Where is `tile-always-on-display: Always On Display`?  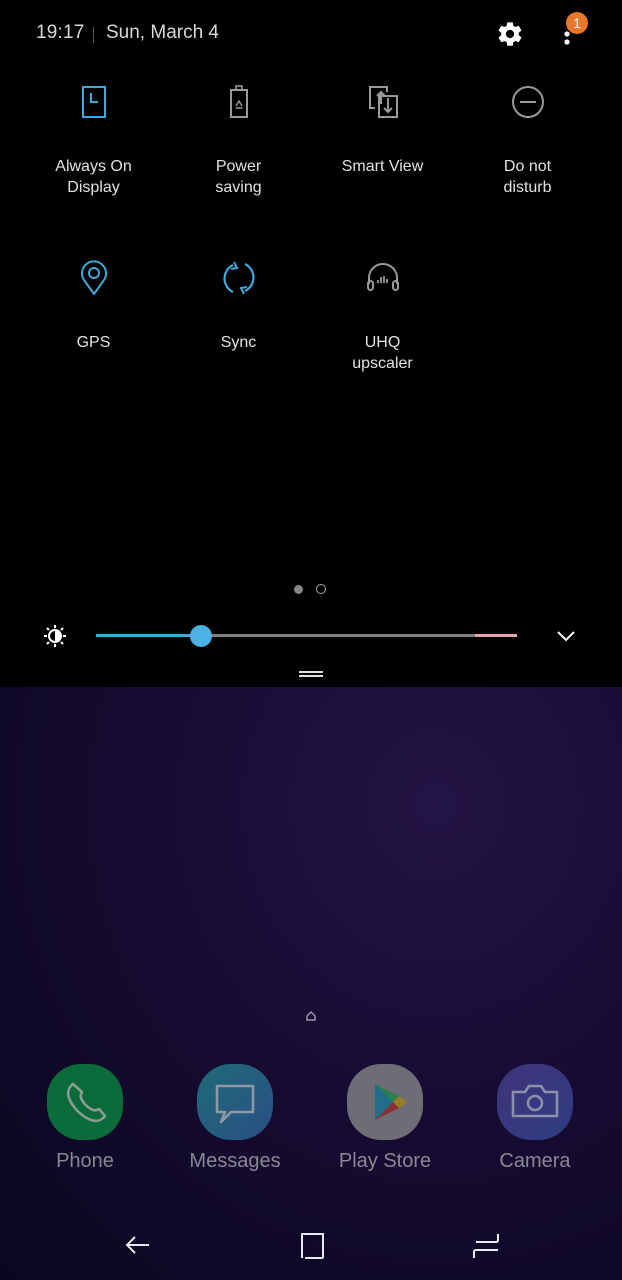 tile-always-on-display: Always On Display is located at coordinates (93, 134).